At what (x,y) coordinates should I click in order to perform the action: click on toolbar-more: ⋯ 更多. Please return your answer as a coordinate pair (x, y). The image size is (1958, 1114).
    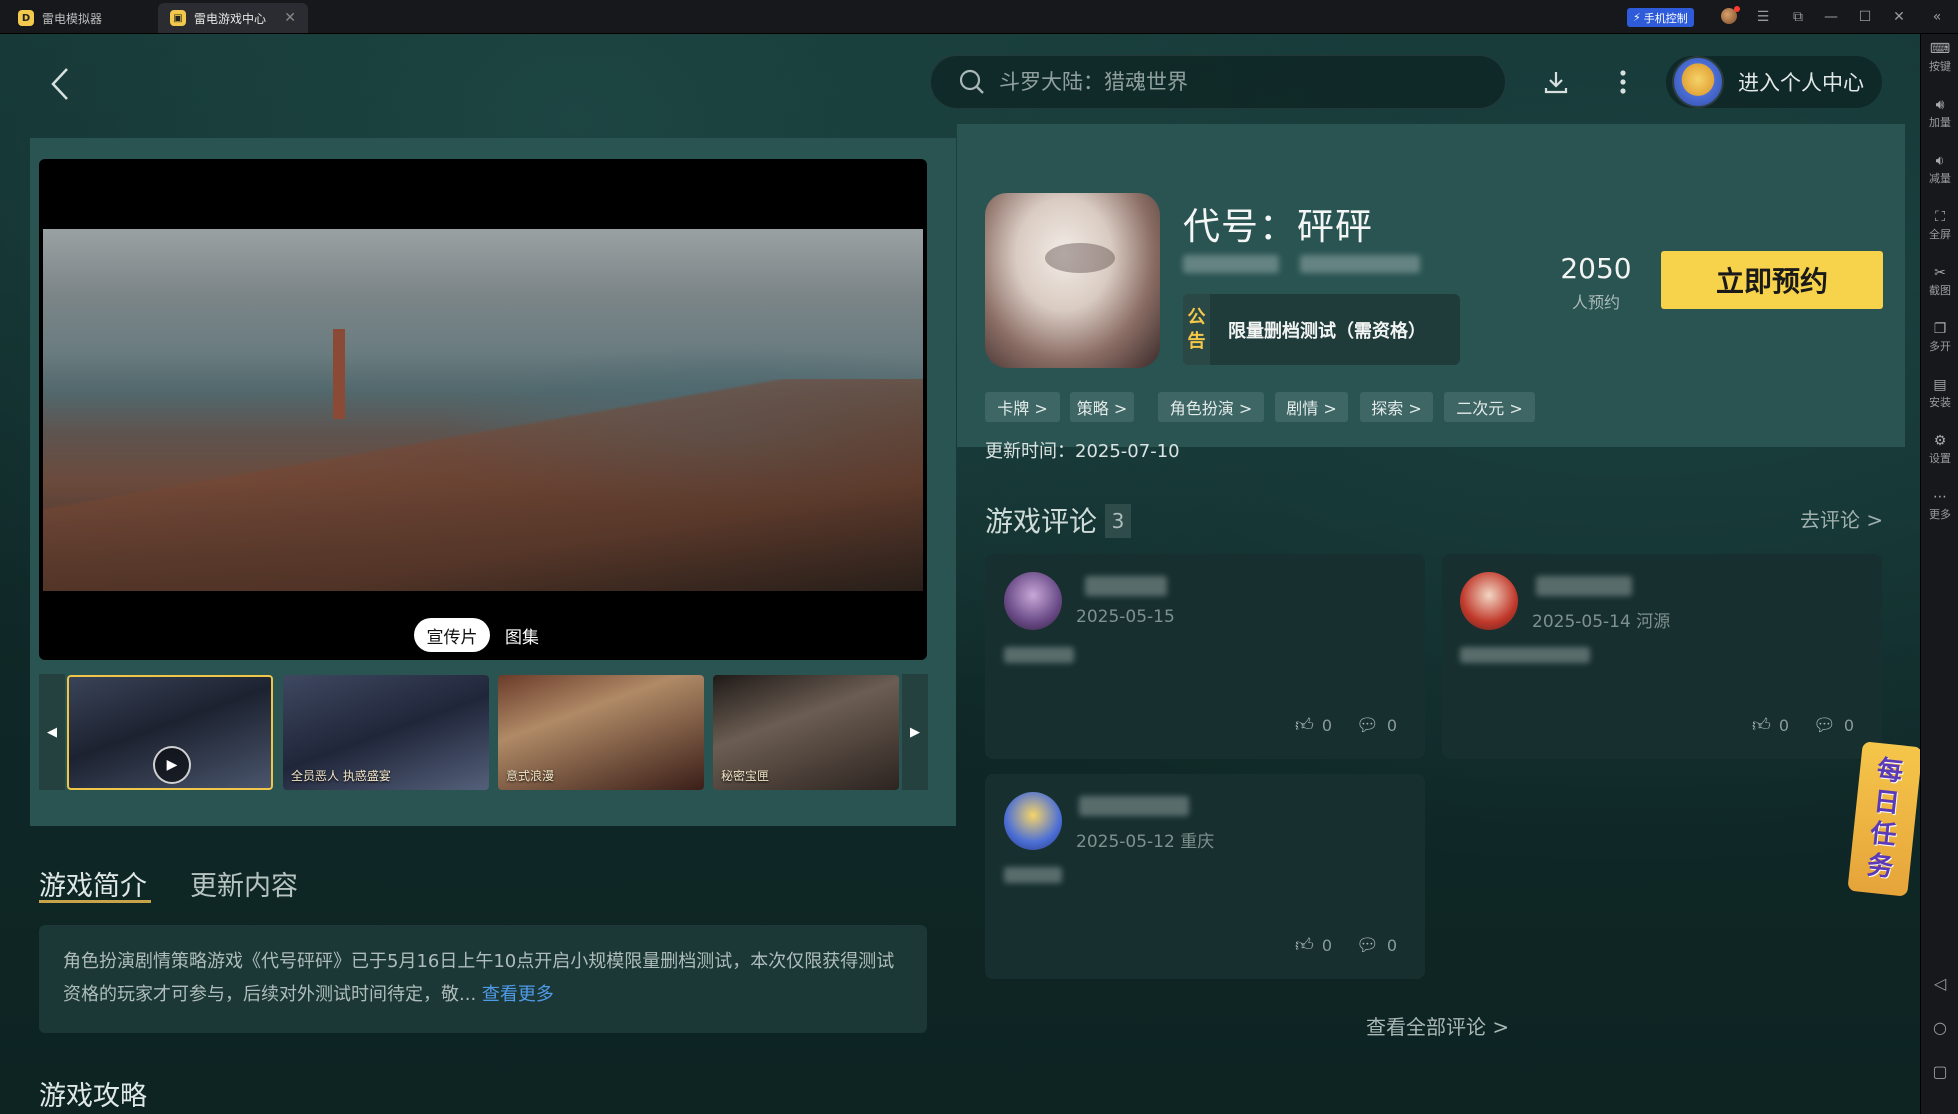
    Looking at the image, I should click on (1939, 505).